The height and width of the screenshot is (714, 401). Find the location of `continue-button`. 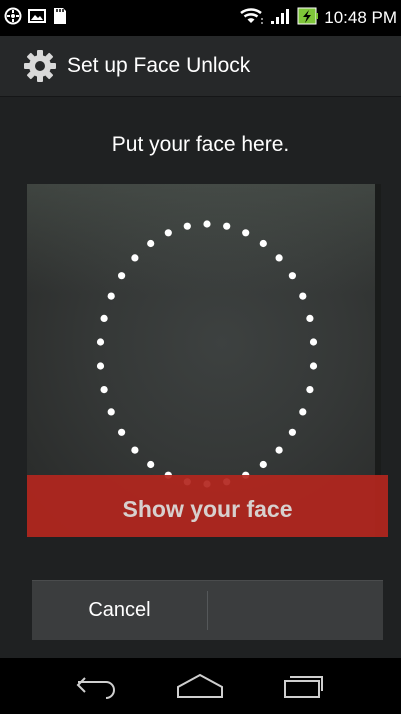

continue-button is located at coordinates (295, 610).